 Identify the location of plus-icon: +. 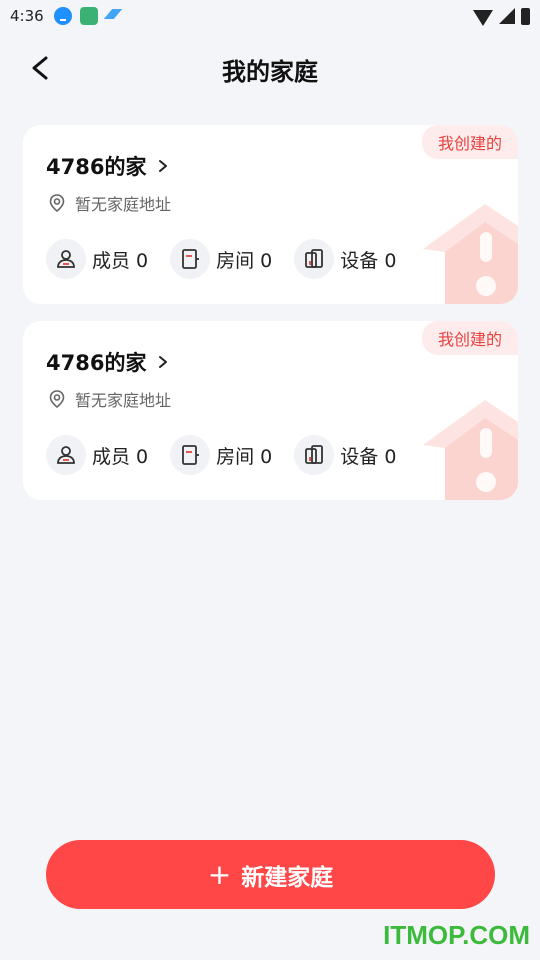
(219, 874).